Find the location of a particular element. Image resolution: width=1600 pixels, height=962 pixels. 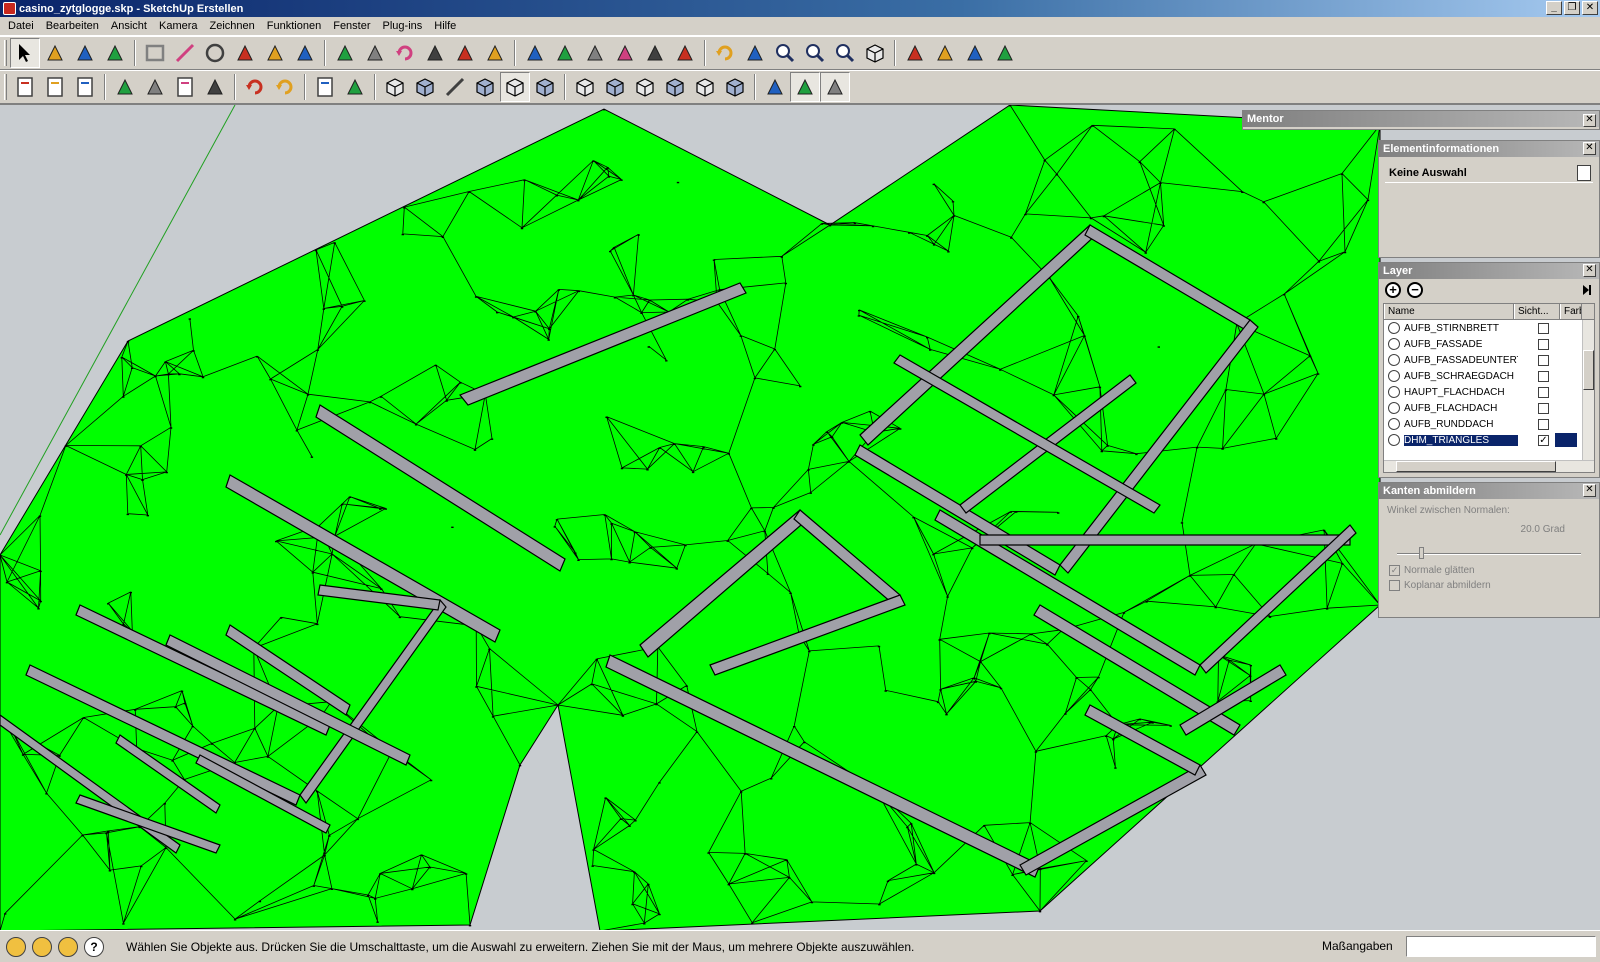

iso-view-icon is located at coordinates (585, 87).